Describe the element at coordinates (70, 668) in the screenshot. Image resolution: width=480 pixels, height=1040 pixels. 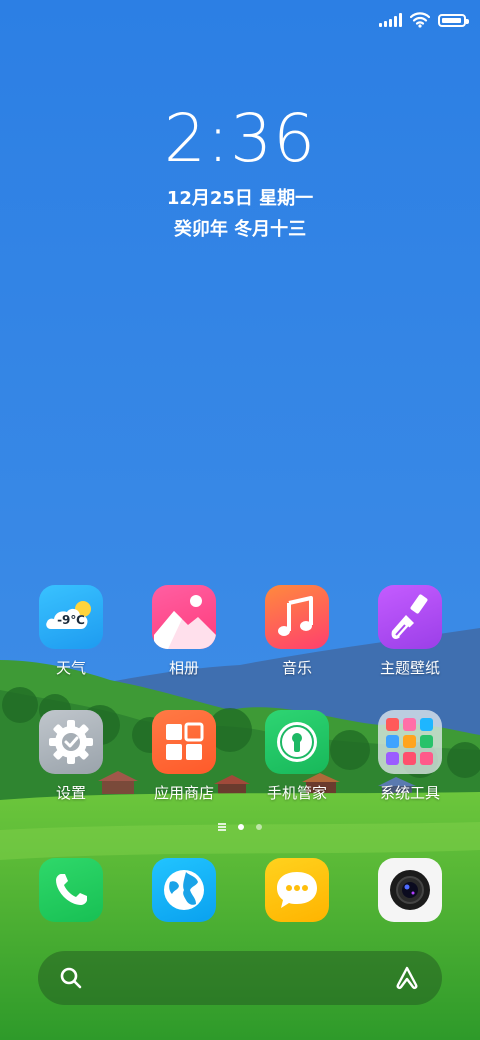
I see `app-label: 天气` at that location.